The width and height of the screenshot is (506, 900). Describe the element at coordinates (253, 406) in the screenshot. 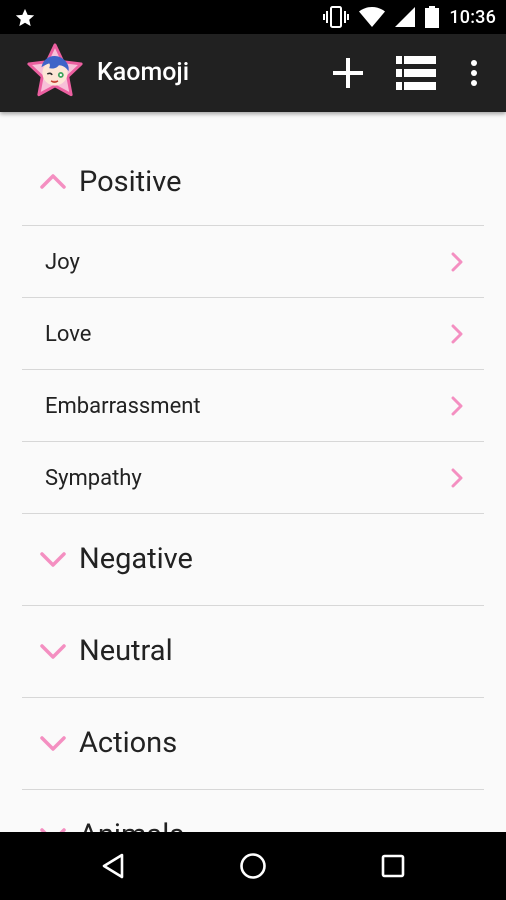

I see `subcategory-embarrassment: Embarrassment` at that location.